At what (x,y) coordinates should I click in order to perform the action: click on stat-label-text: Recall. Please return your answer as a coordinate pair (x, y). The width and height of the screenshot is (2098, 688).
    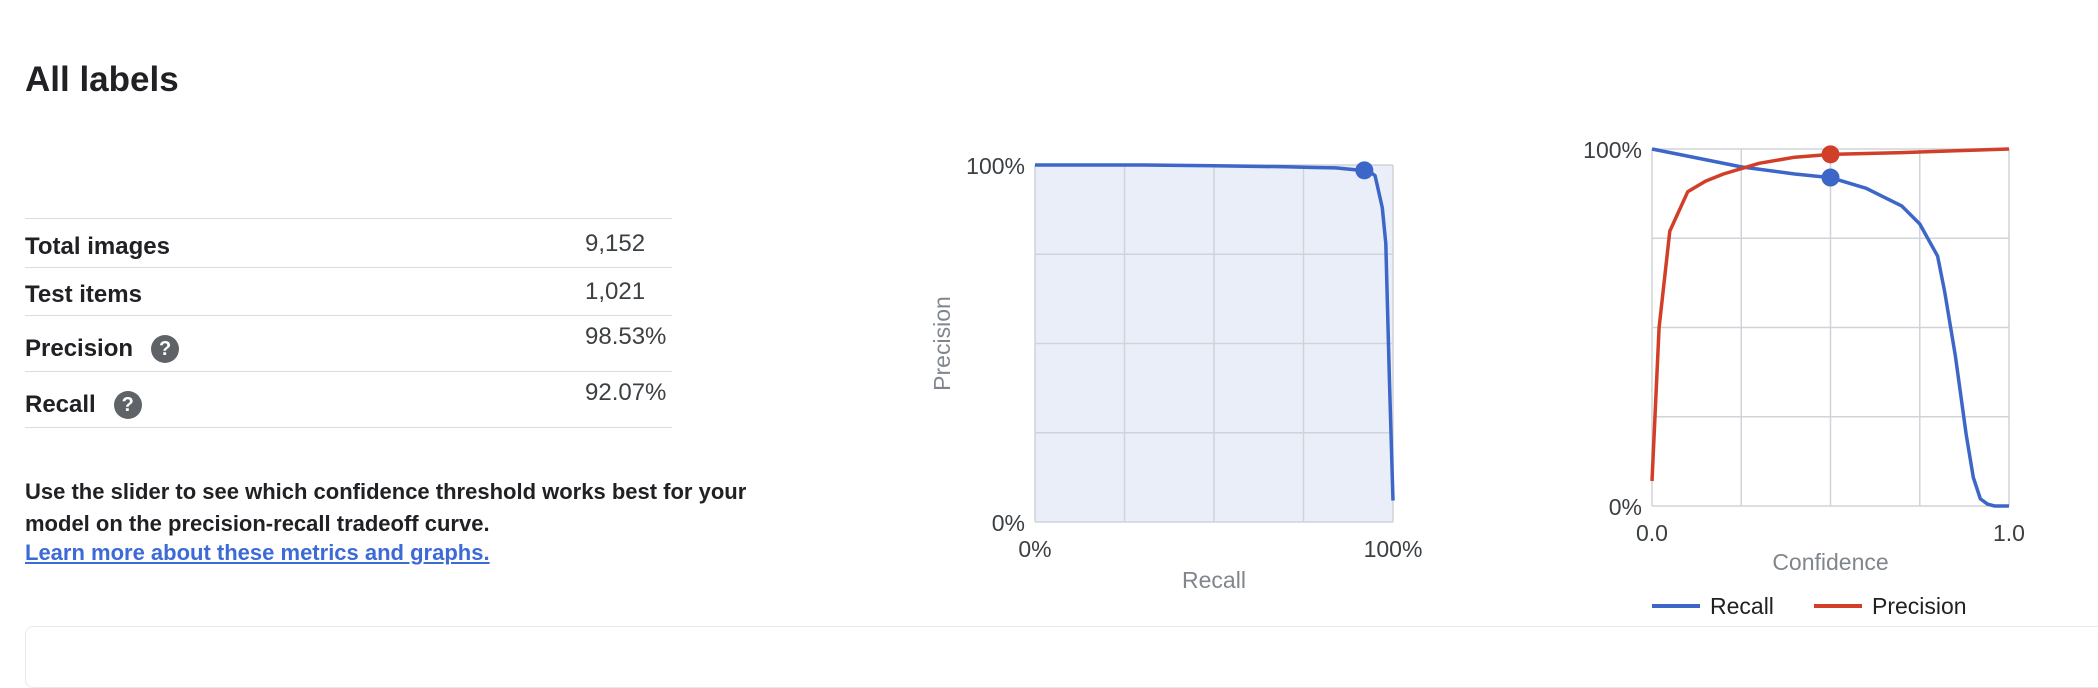
    Looking at the image, I should click on (60, 404).